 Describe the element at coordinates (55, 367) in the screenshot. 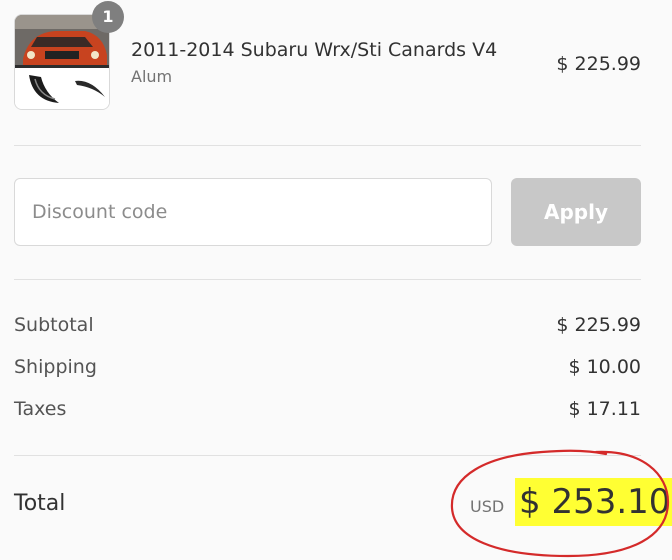

I see `shipping-label: Shipping` at that location.